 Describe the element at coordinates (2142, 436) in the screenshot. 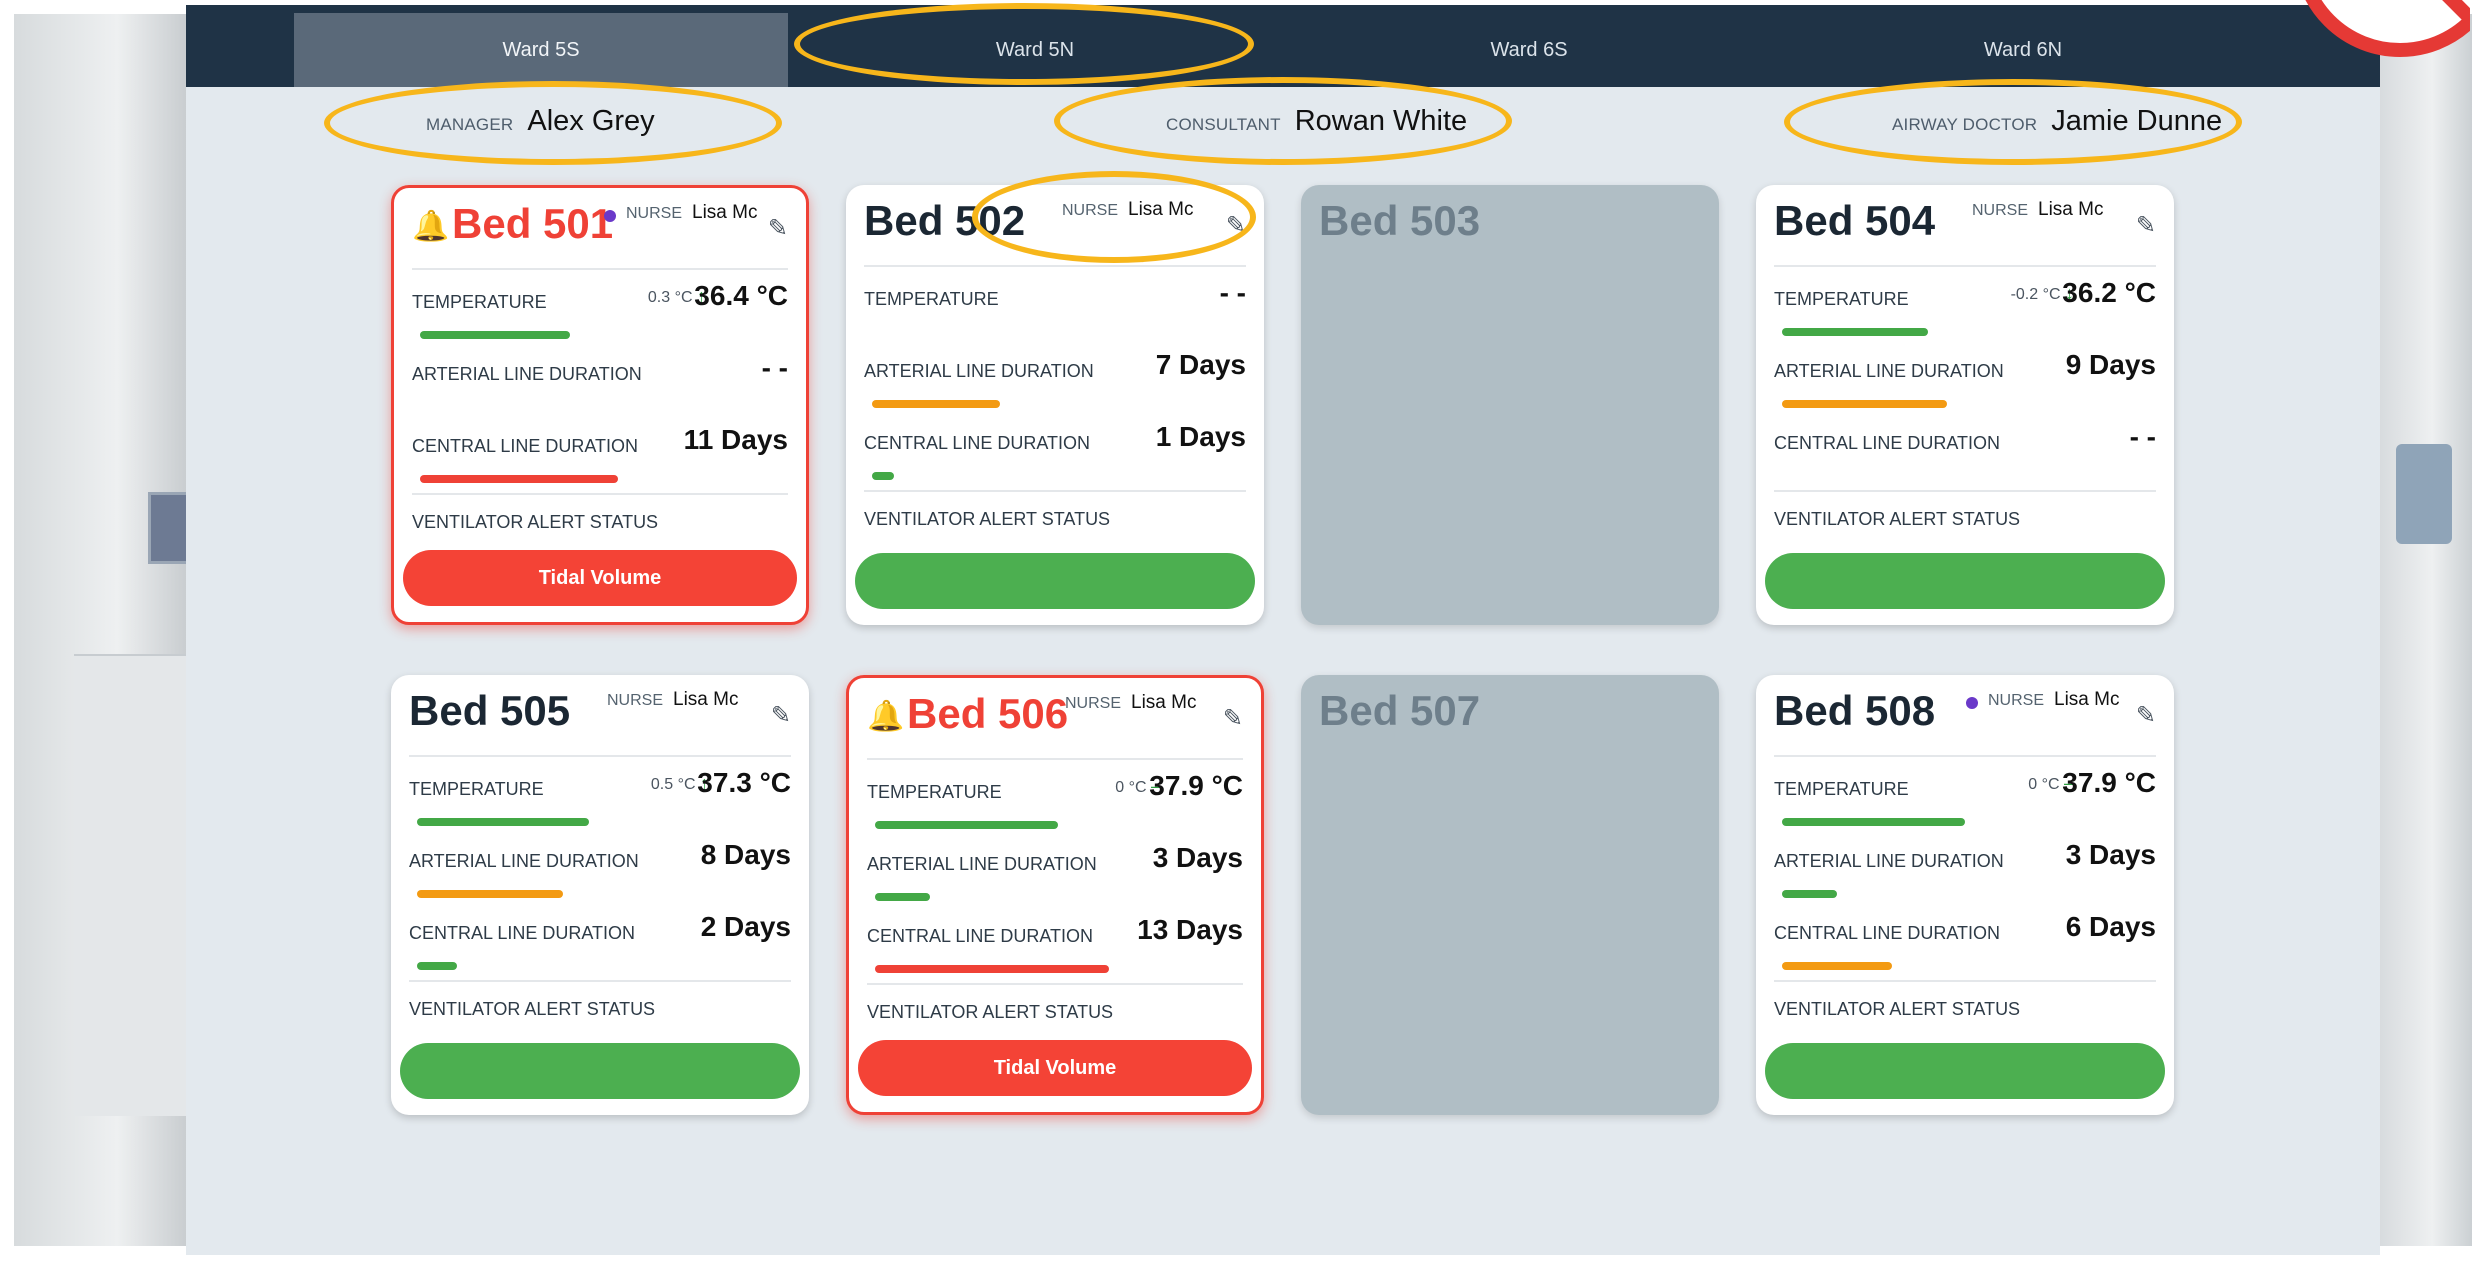

I see `central-line-value: - -` at that location.